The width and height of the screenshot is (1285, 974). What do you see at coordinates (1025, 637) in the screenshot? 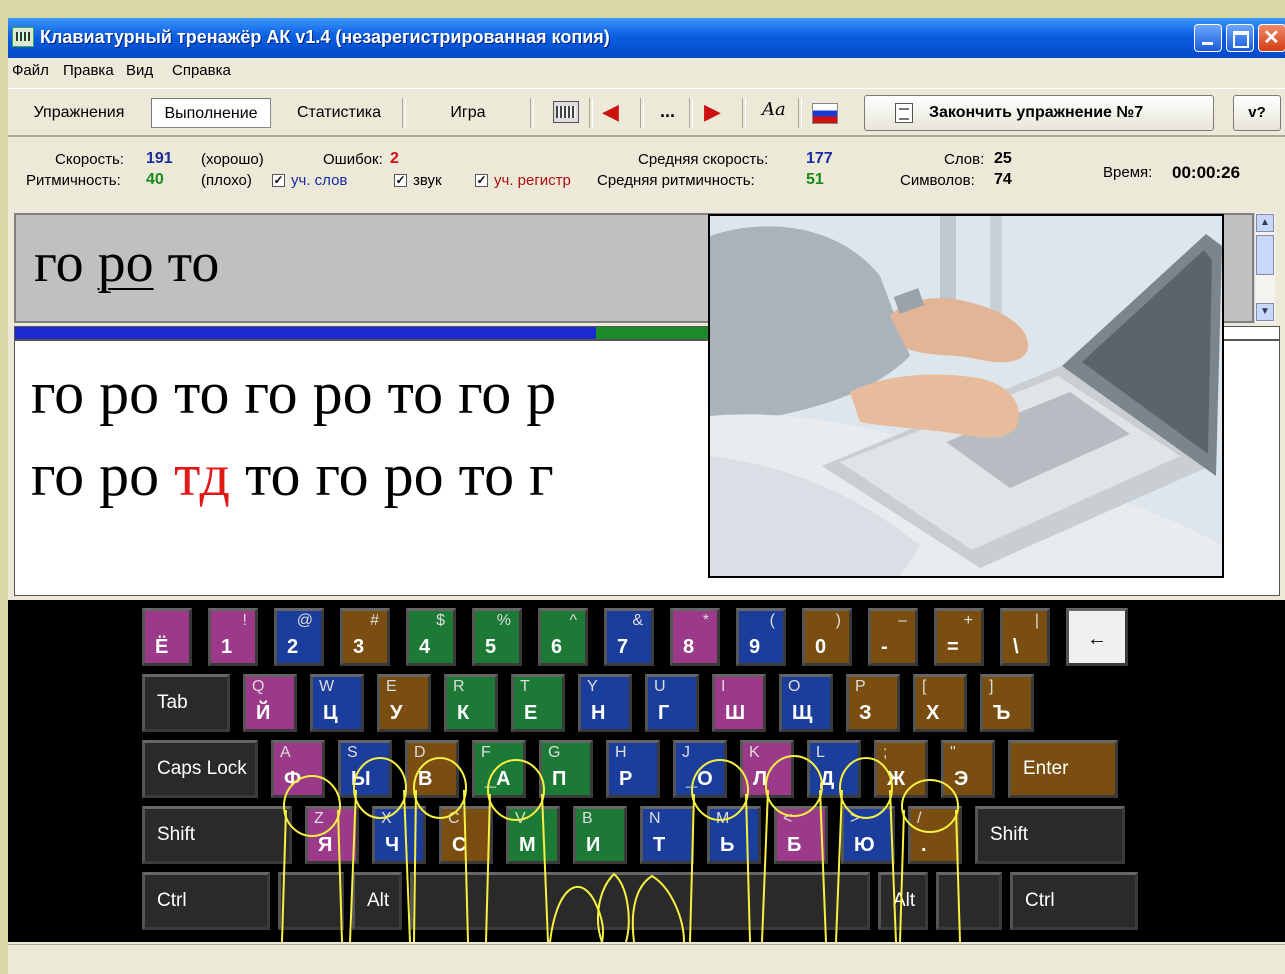
I see `key-symbol: \ |` at bounding box center [1025, 637].